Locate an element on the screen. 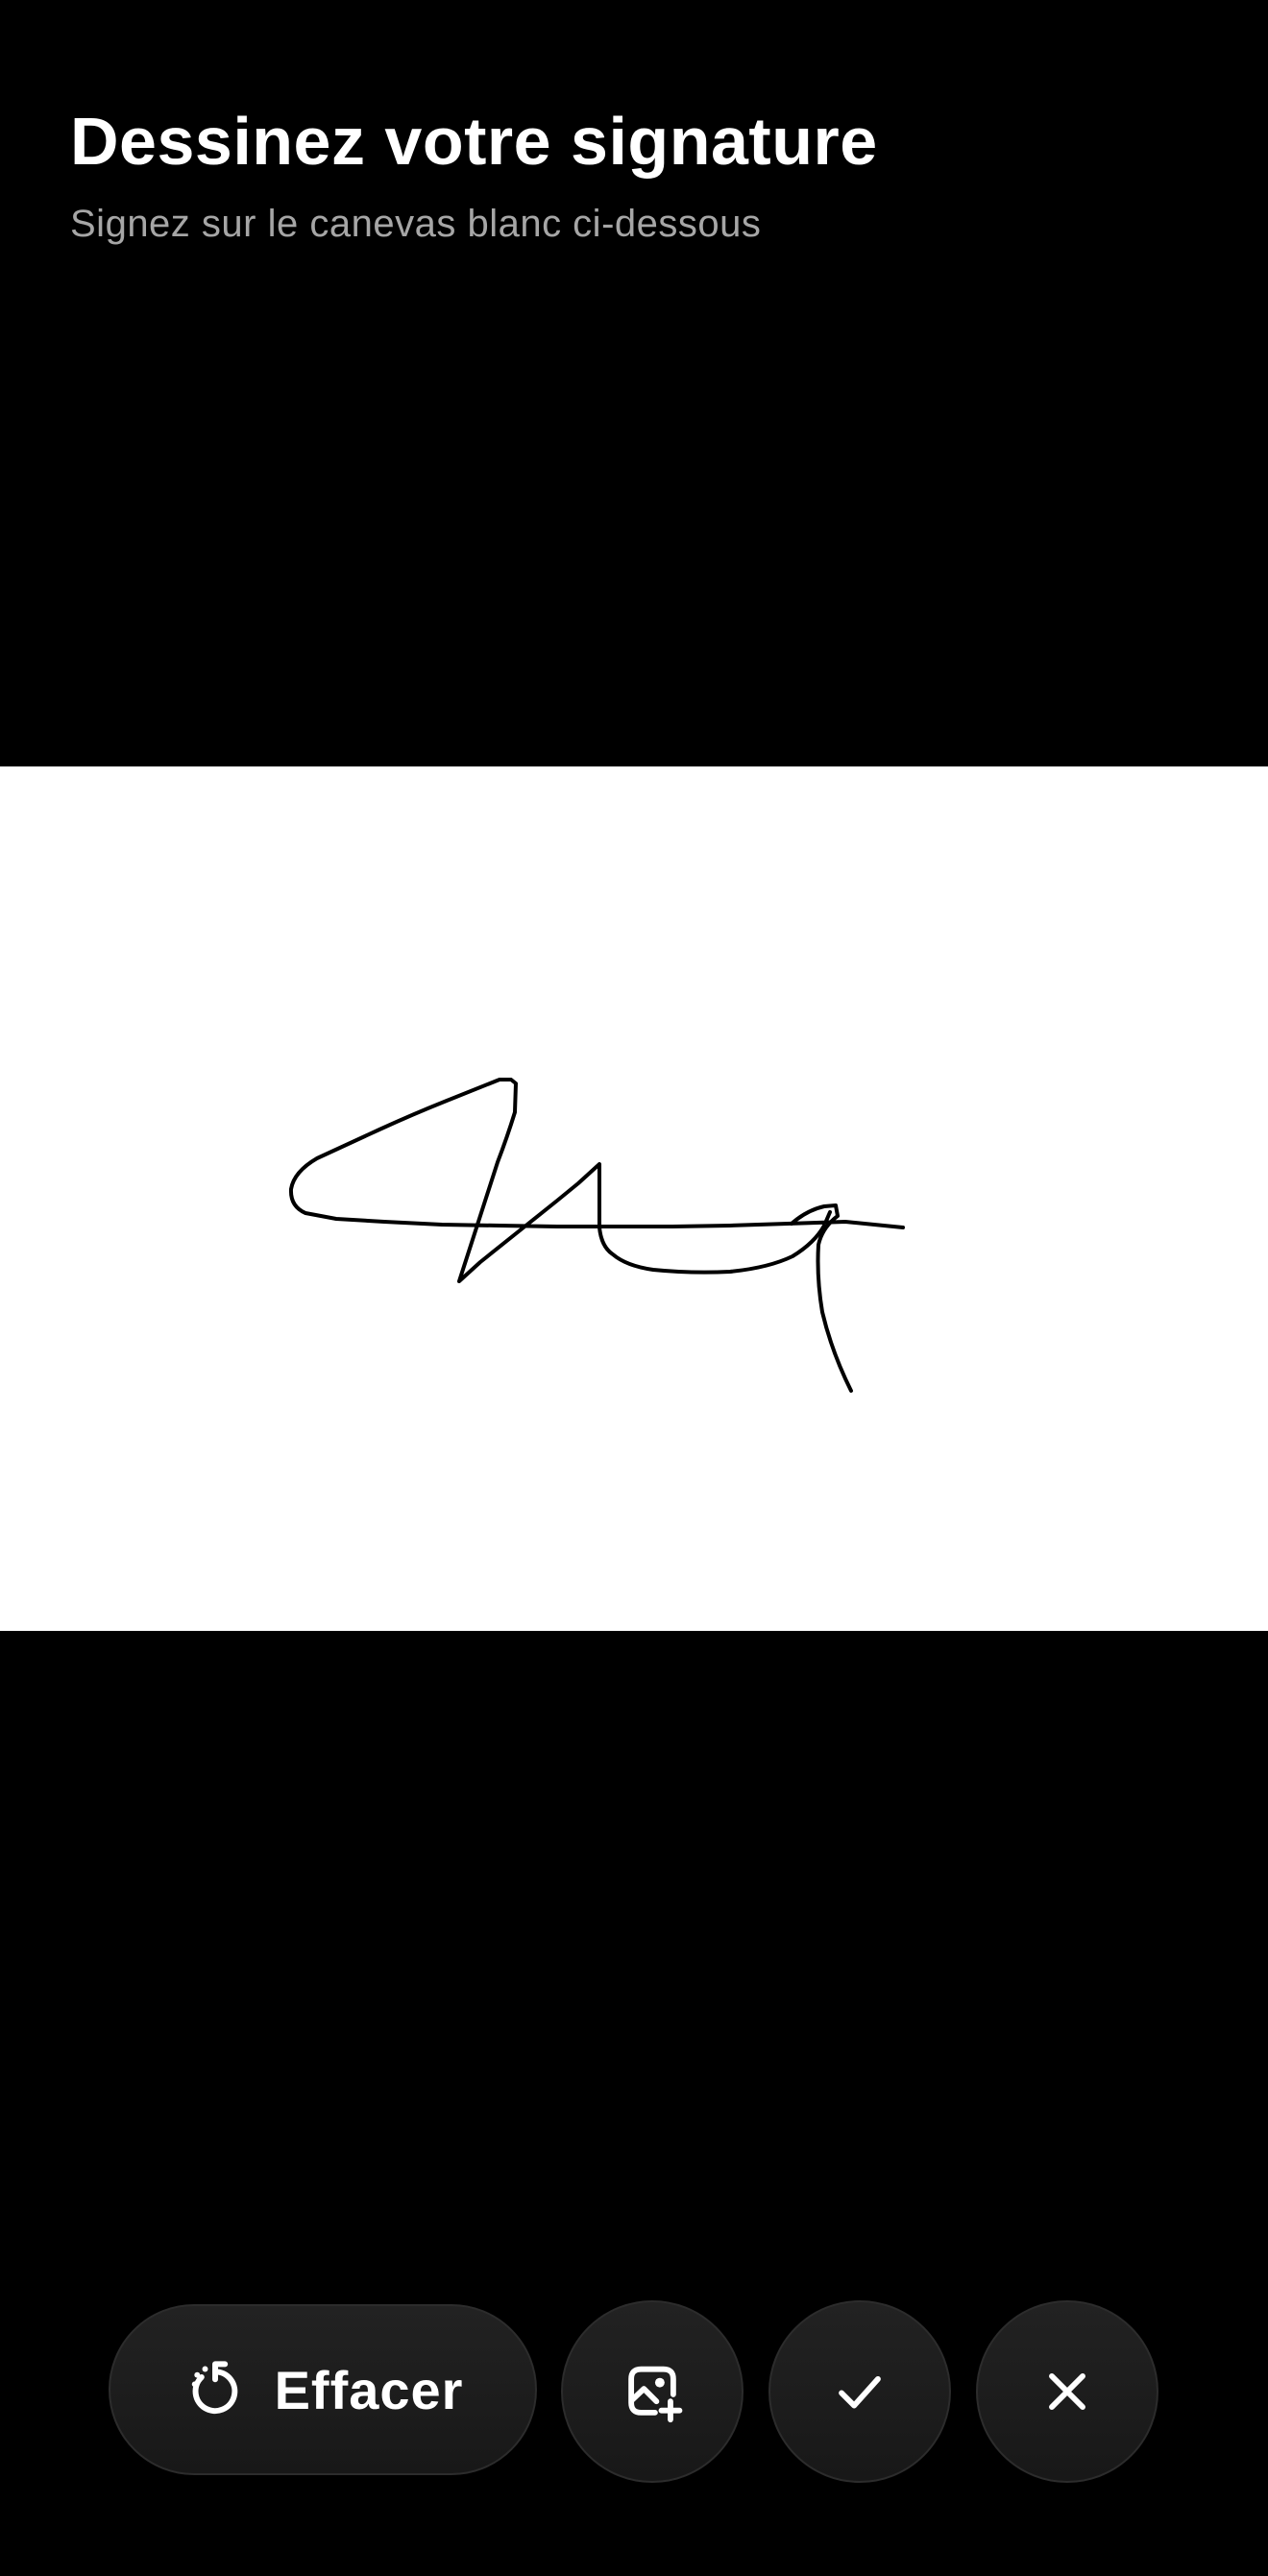 This screenshot has width=1268, height=2576. upload-image-button is located at coordinates (652, 2391).